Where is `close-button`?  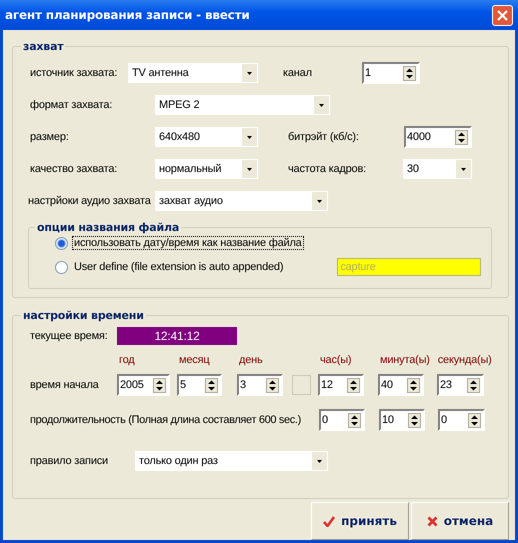
close-button is located at coordinates (502, 15).